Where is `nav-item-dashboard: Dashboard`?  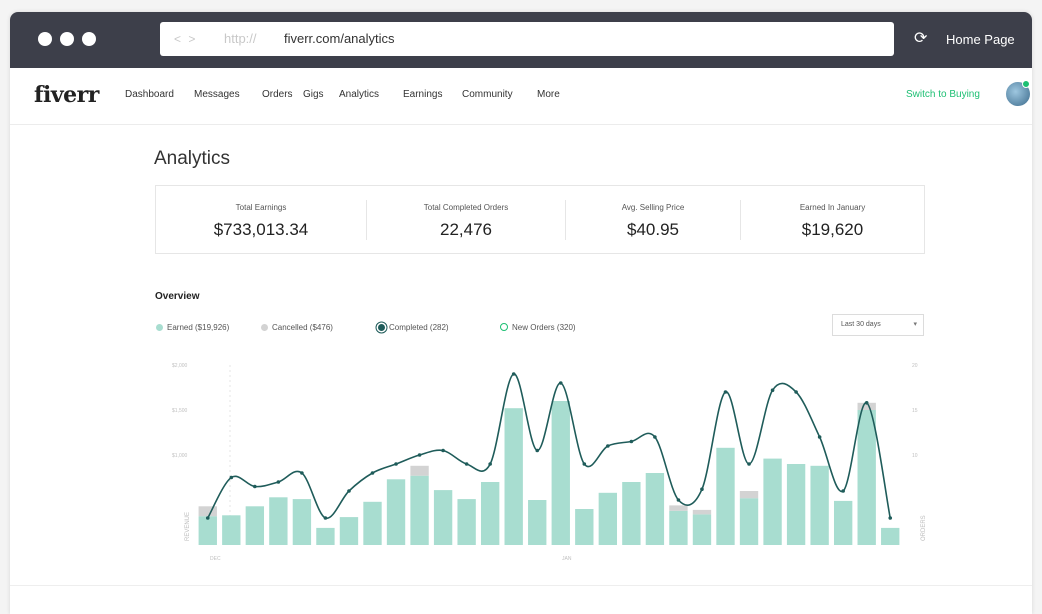 nav-item-dashboard: Dashboard is located at coordinates (149, 94).